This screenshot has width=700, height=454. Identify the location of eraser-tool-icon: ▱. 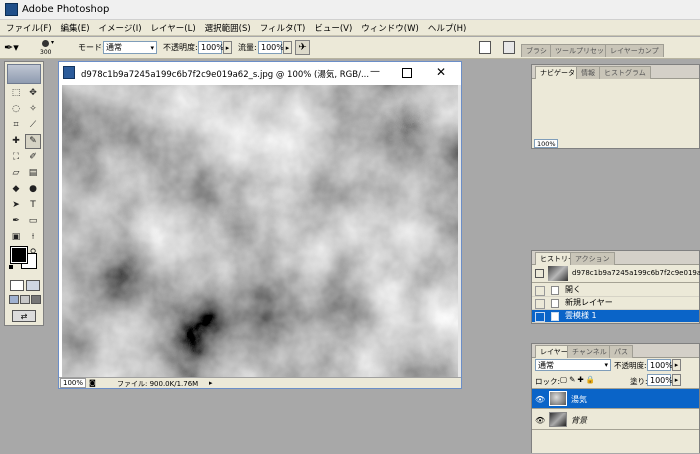
(16, 173).